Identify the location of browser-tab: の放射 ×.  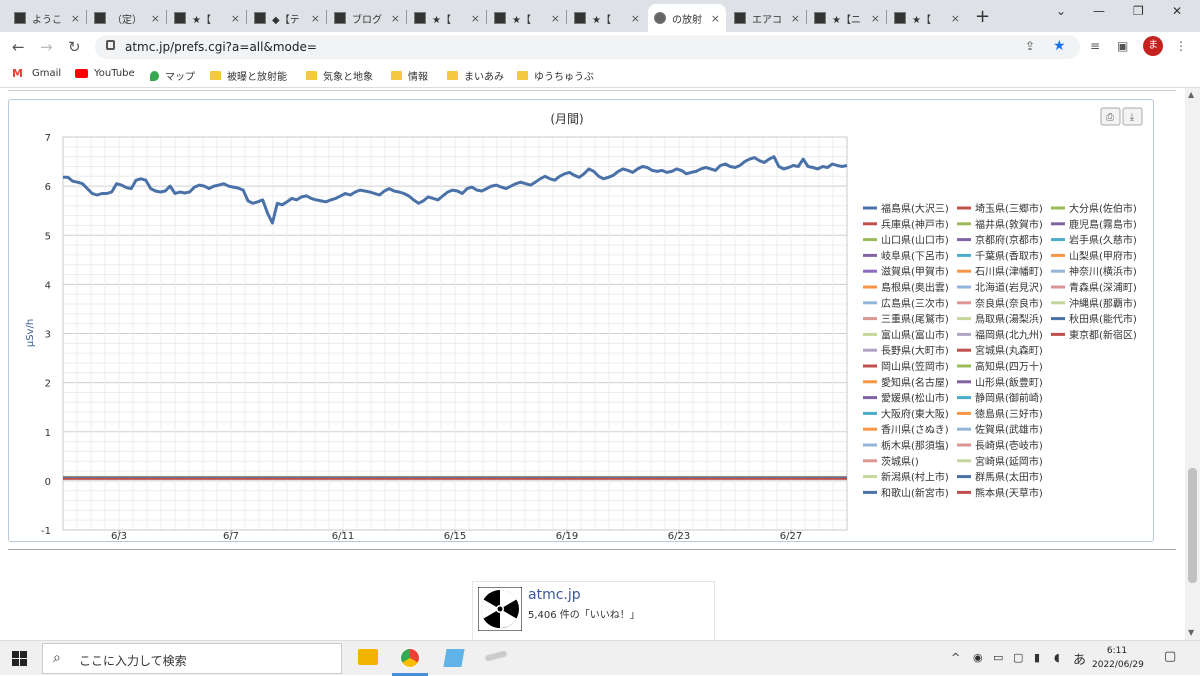
(687, 18).